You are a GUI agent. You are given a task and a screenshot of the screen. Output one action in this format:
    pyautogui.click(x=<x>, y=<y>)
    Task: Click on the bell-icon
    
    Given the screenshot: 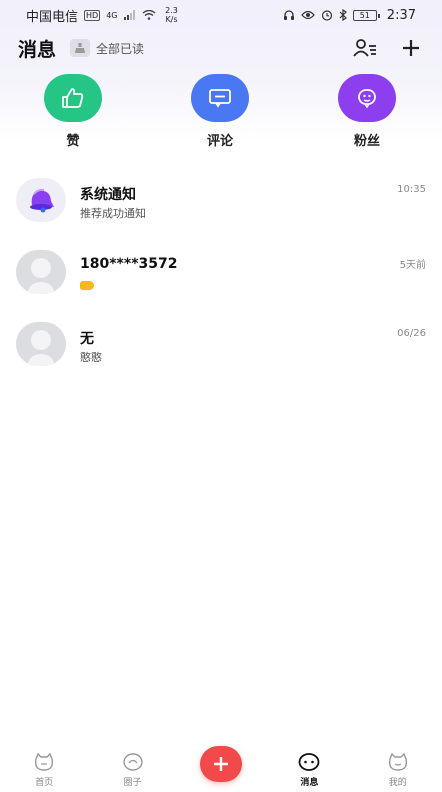 What is the action you would take?
    pyautogui.click(x=42, y=200)
    